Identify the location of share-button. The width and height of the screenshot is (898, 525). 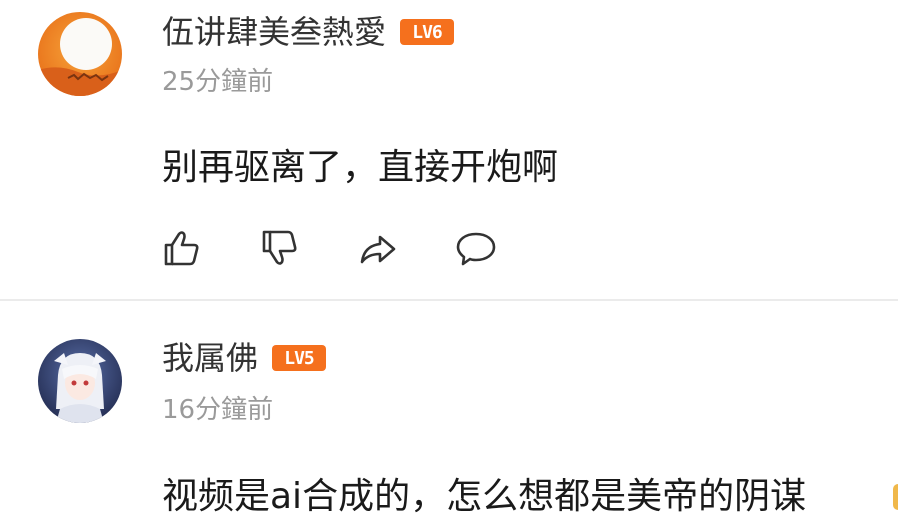
(378, 248).